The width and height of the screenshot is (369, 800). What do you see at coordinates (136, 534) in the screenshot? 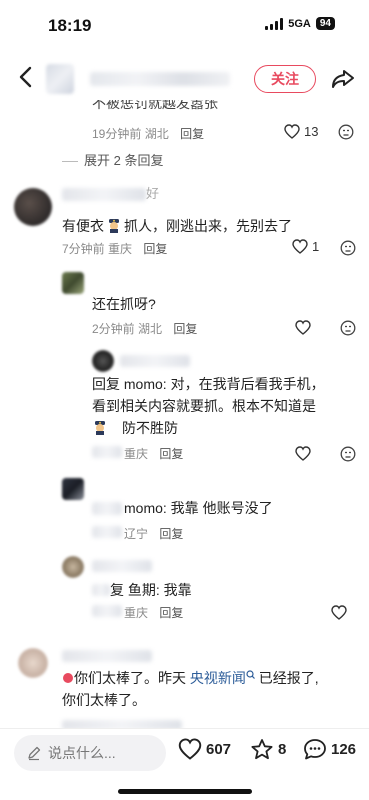
I see `comment-region: 辽宁` at bounding box center [136, 534].